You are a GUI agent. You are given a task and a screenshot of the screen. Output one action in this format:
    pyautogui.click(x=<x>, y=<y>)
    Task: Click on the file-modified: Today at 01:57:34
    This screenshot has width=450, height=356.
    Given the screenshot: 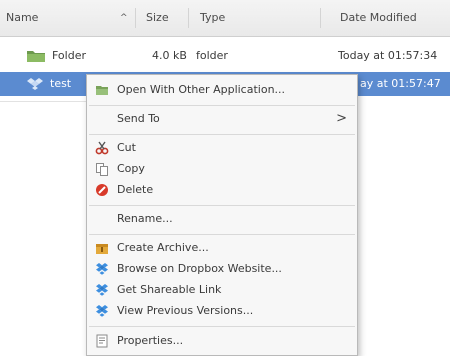 What is the action you would take?
    pyautogui.click(x=388, y=55)
    